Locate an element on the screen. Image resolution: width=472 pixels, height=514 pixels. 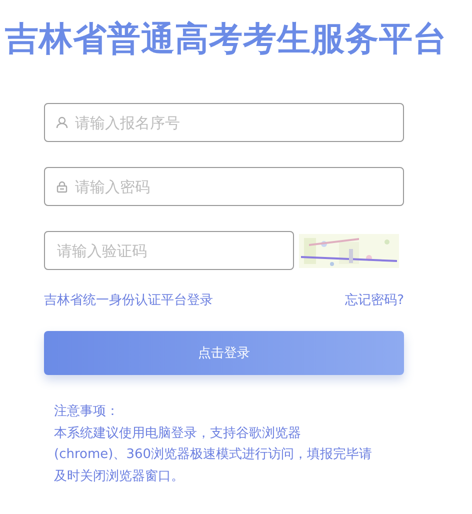
input-field: 请输入验证码 is located at coordinates (169, 250).